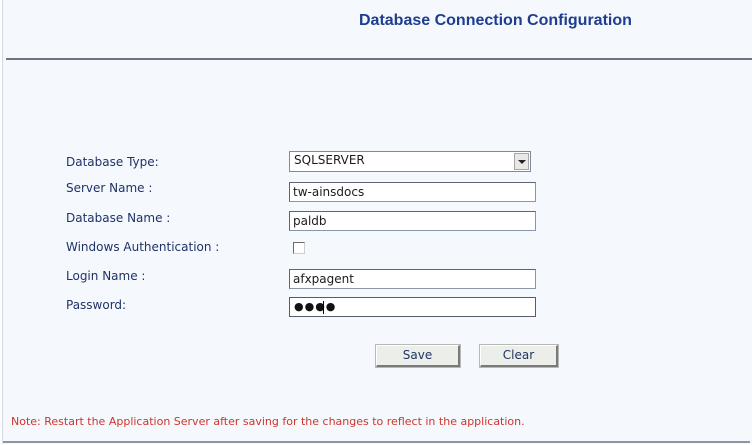 The height and width of the screenshot is (445, 752). Describe the element at coordinates (418, 356) in the screenshot. I see `save-button: Save` at that location.